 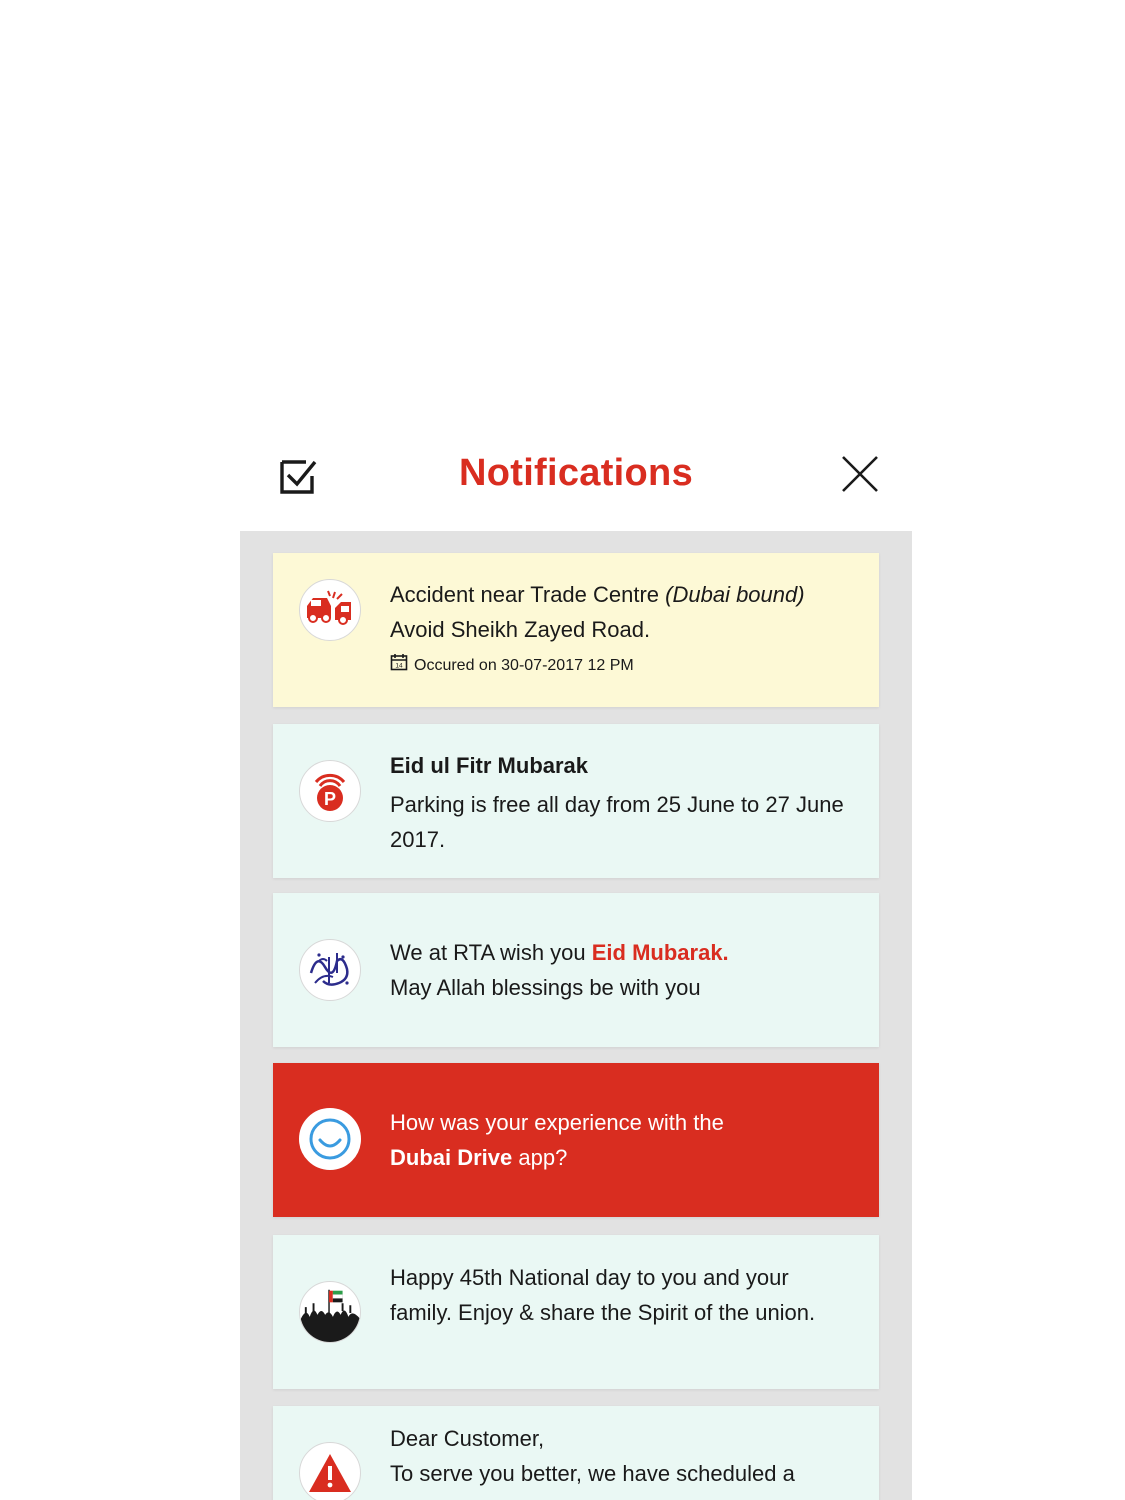 I want to click on smiley-icon, so click(x=330, y=1139).